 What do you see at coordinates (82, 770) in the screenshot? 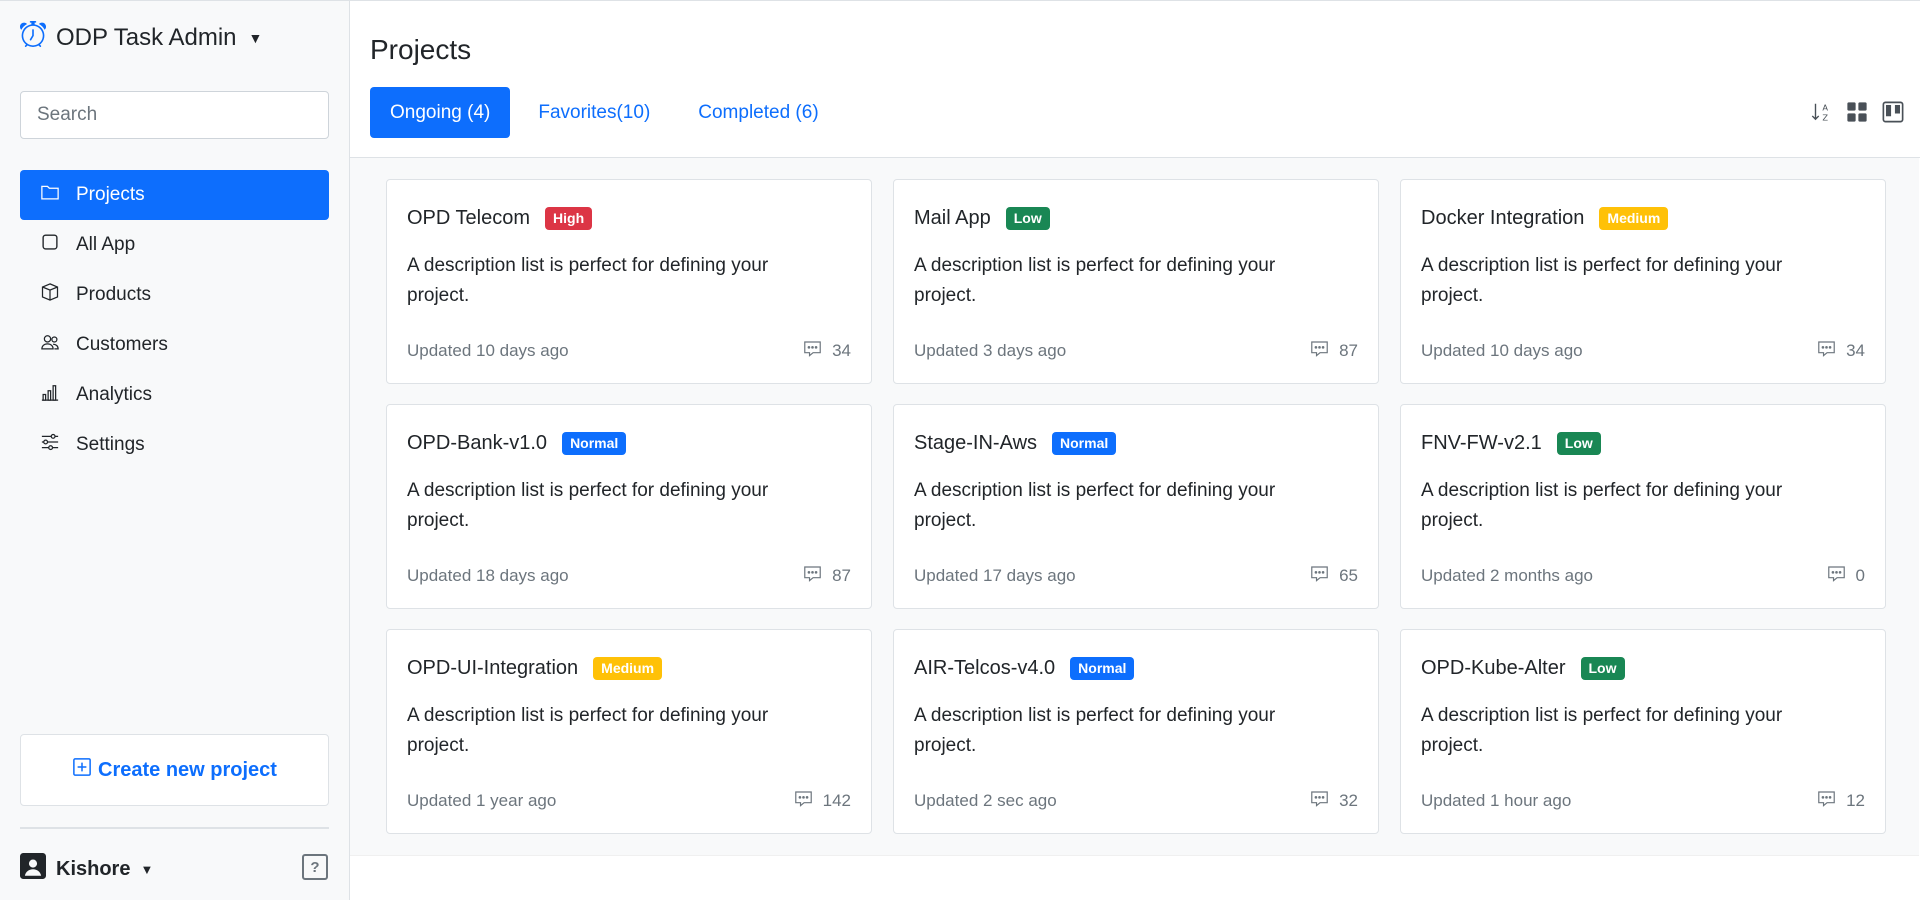
I see `plus-square-icon` at bounding box center [82, 770].